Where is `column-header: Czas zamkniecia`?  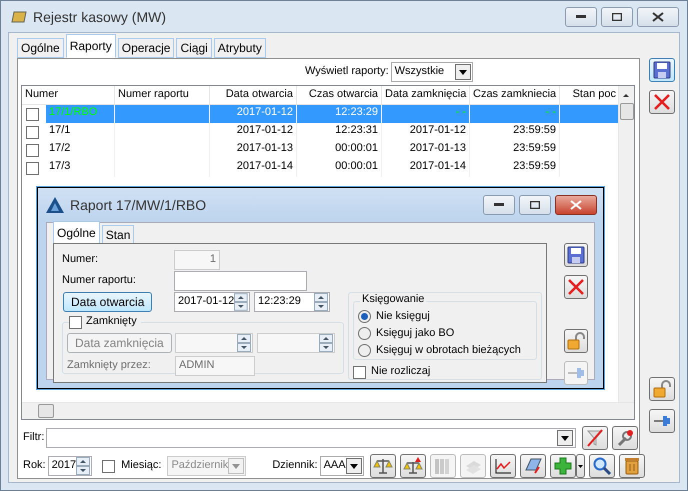
column-header: Czas zamkniecia is located at coordinates (515, 95).